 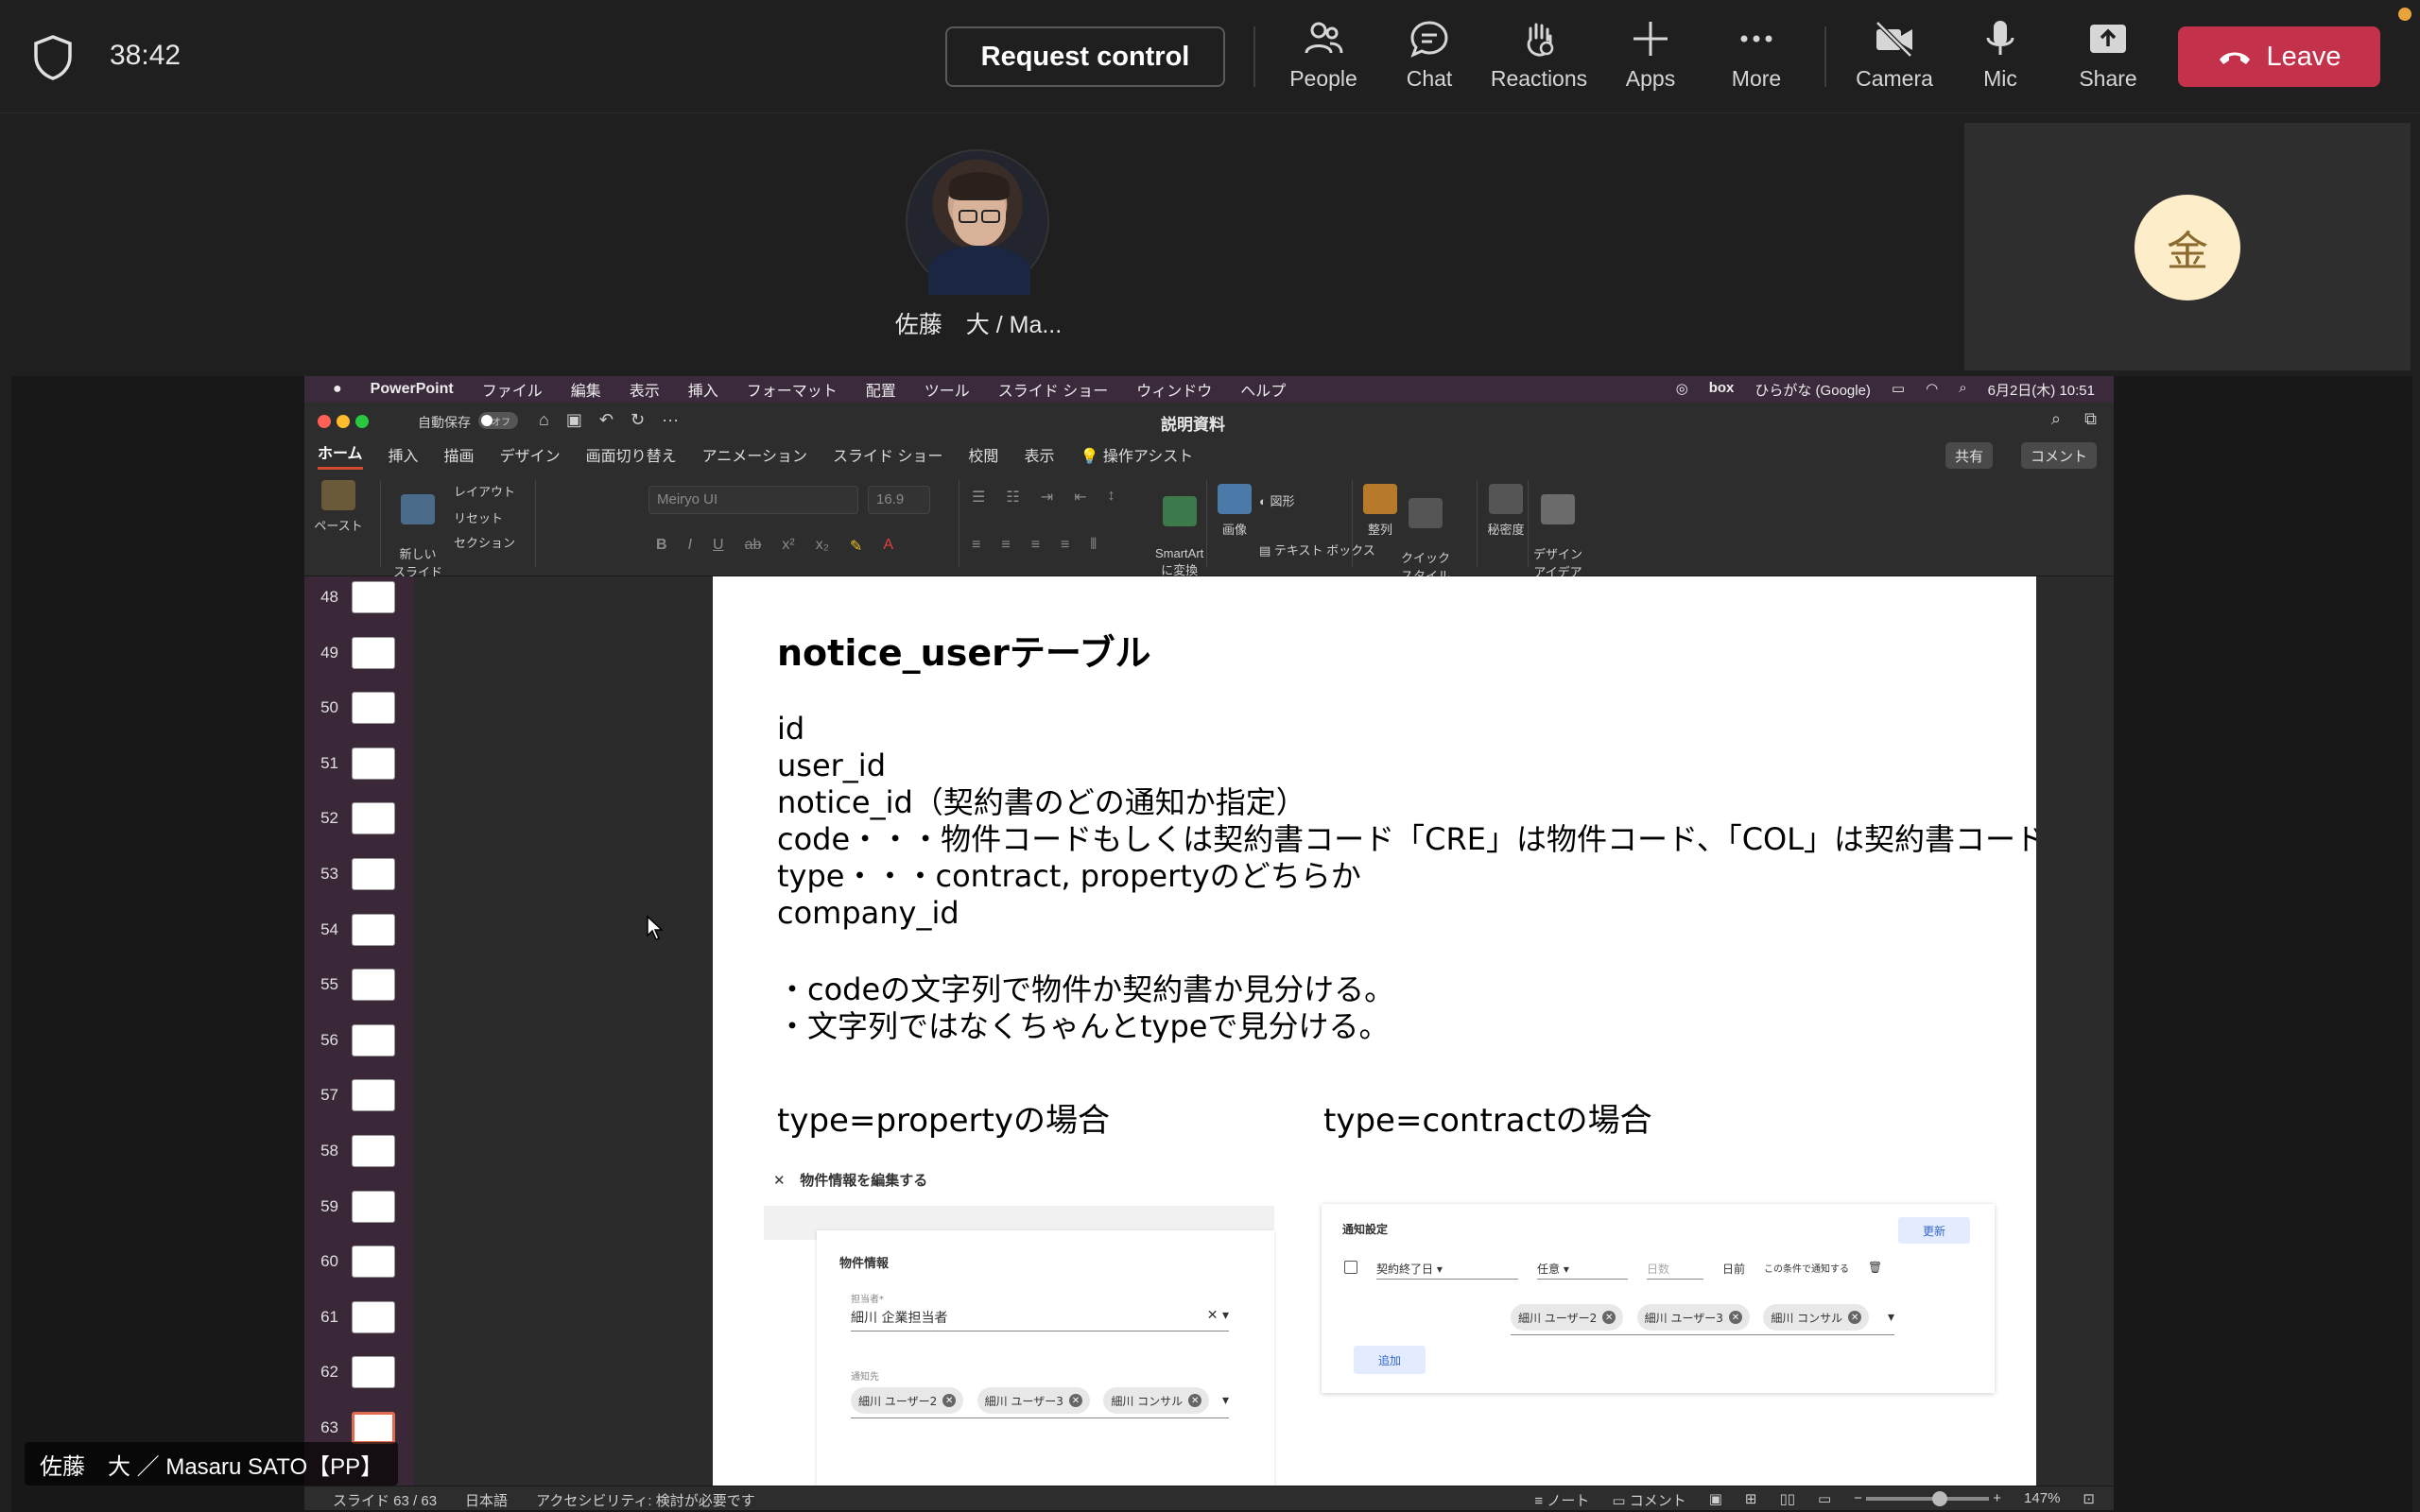 What do you see at coordinates (1053, 392) in the screenshot?
I see `menu-item: スライド ショー` at bounding box center [1053, 392].